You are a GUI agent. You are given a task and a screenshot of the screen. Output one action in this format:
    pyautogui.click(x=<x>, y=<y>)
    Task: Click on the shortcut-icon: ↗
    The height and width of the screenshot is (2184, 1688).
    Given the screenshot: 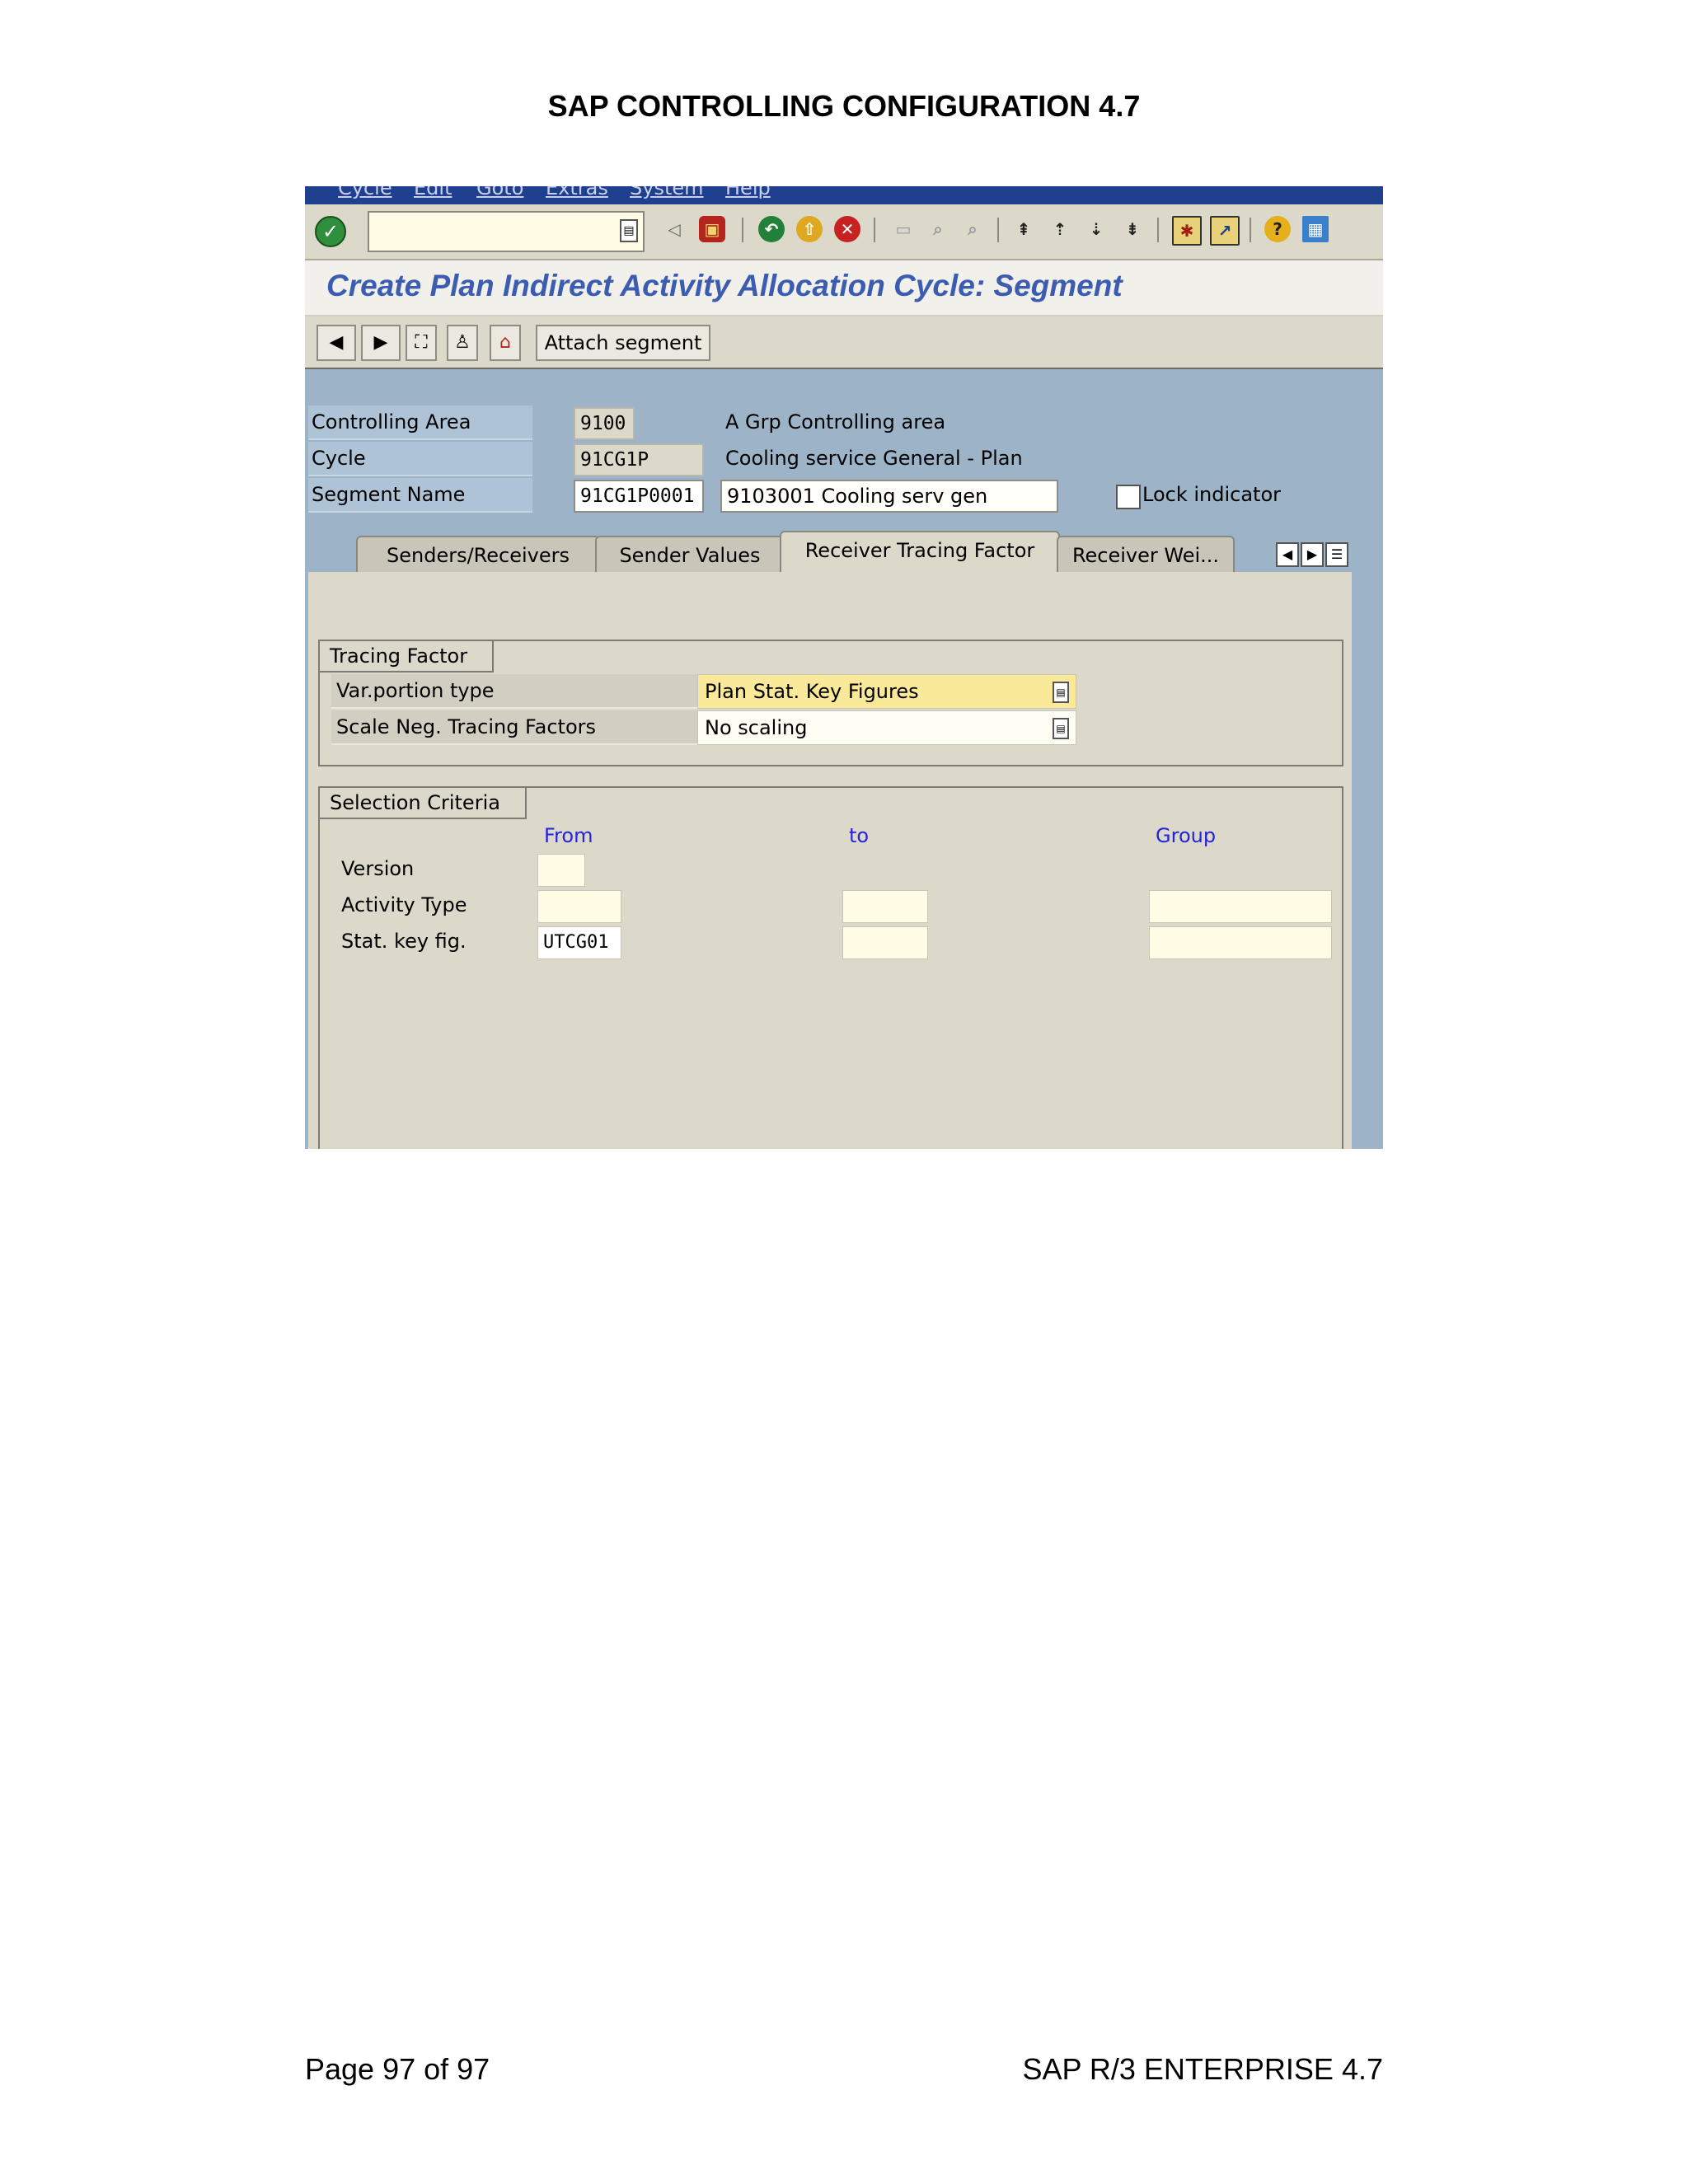 What is the action you would take?
    pyautogui.click(x=1225, y=231)
    